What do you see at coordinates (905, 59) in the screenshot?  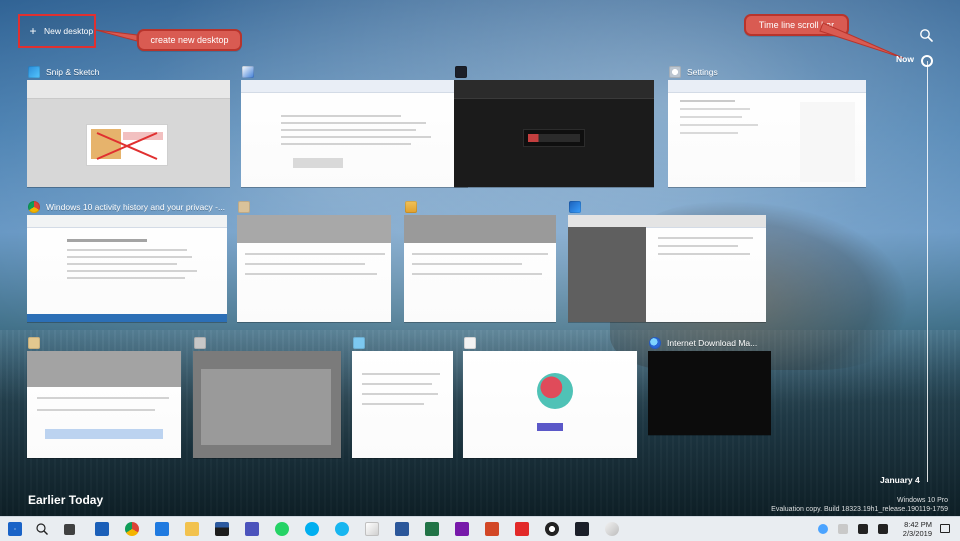 I see `timeline-now-label: Now` at bounding box center [905, 59].